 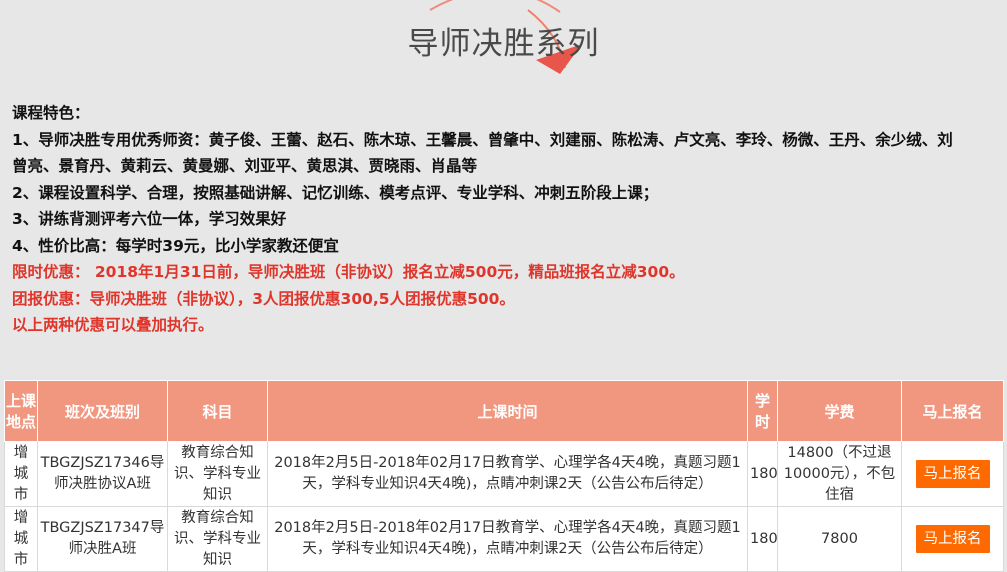 What do you see at coordinates (102, 474) in the screenshot?
I see `cell-class: TBGZJSZ17346导师决胜协议A班` at bounding box center [102, 474].